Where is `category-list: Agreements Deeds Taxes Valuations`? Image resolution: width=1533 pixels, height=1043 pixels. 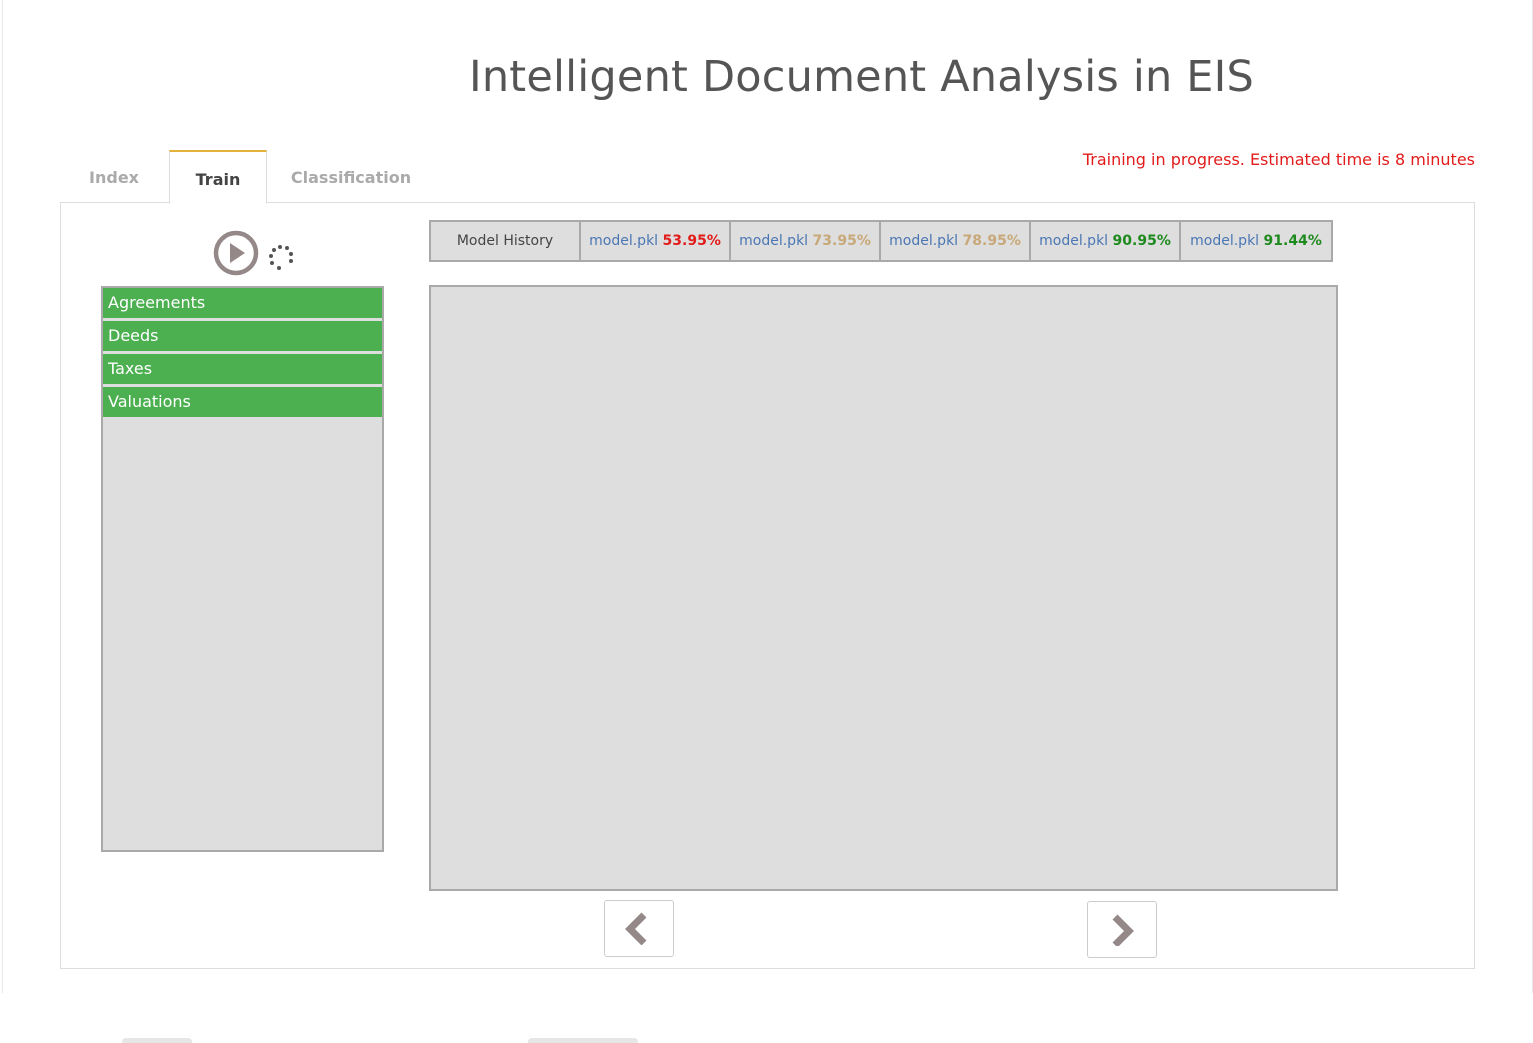 category-list: Agreements Deeds Taxes Valuations is located at coordinates (242, 569).